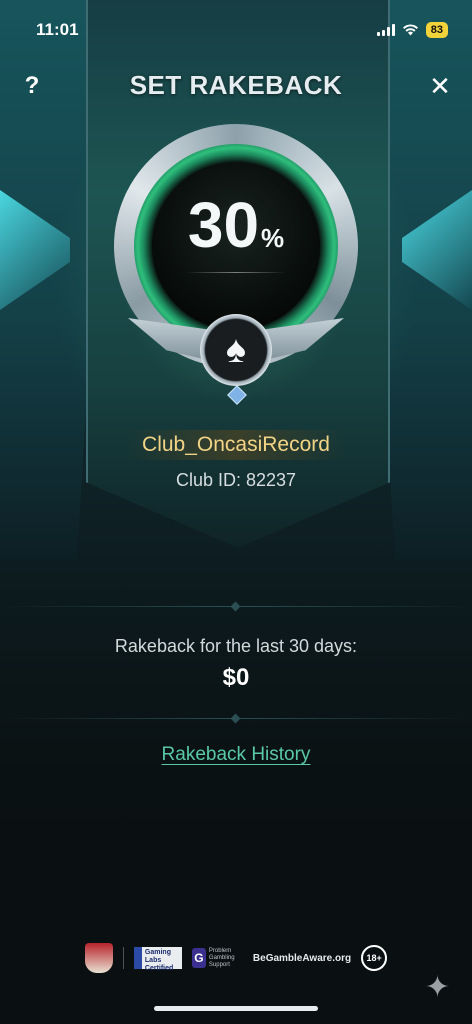 The image size is (472, 1024). What do you see at coordinates (198, 958) in the screenshot?
I see `pgs-icon: G` at bounding box center [198, 958].